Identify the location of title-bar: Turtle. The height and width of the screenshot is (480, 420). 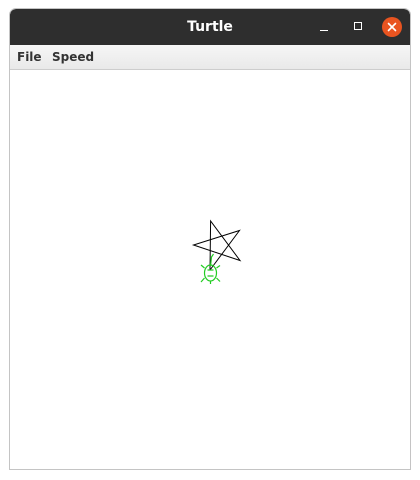
(210, 27).